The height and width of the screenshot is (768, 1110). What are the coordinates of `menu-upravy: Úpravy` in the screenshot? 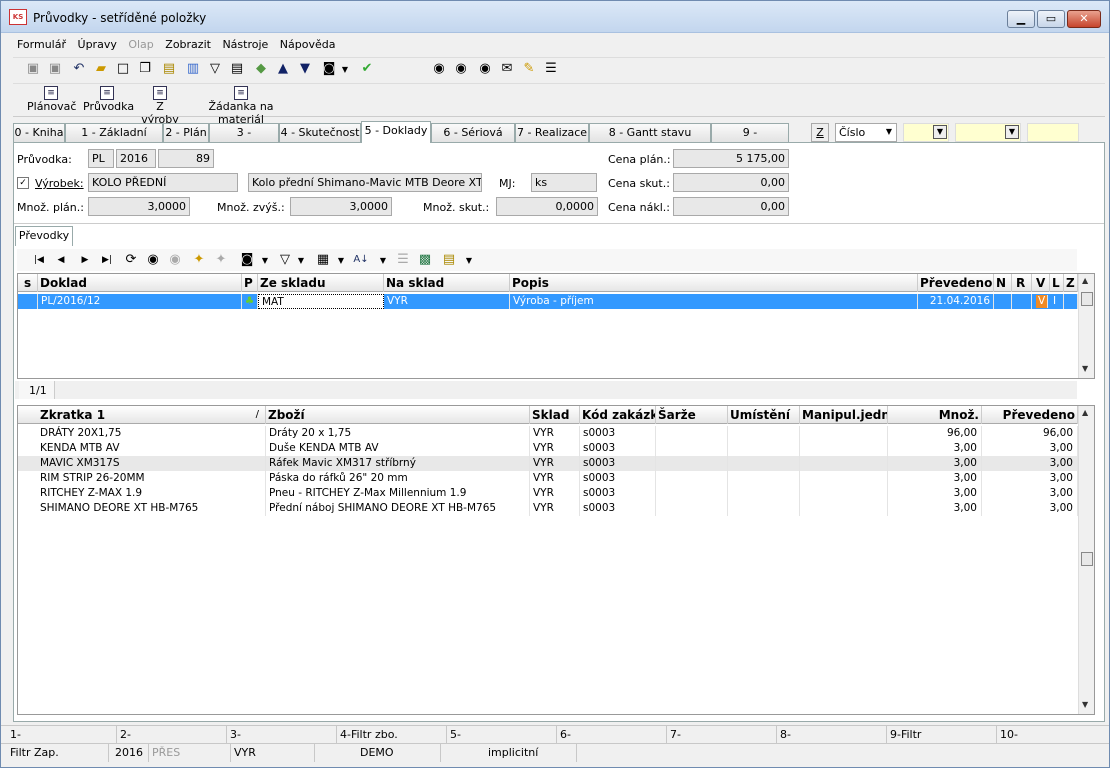 It's located at (97, 43).